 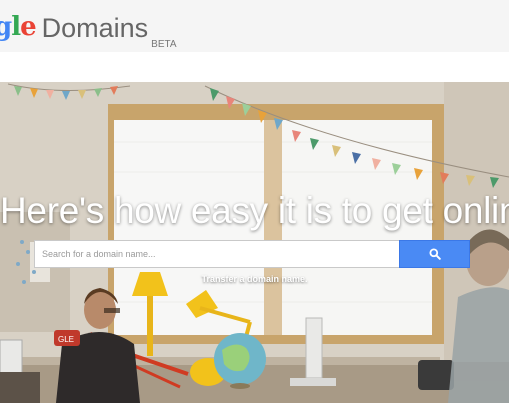 I want to click on domain-search-bar, so click(x=252, y=254).